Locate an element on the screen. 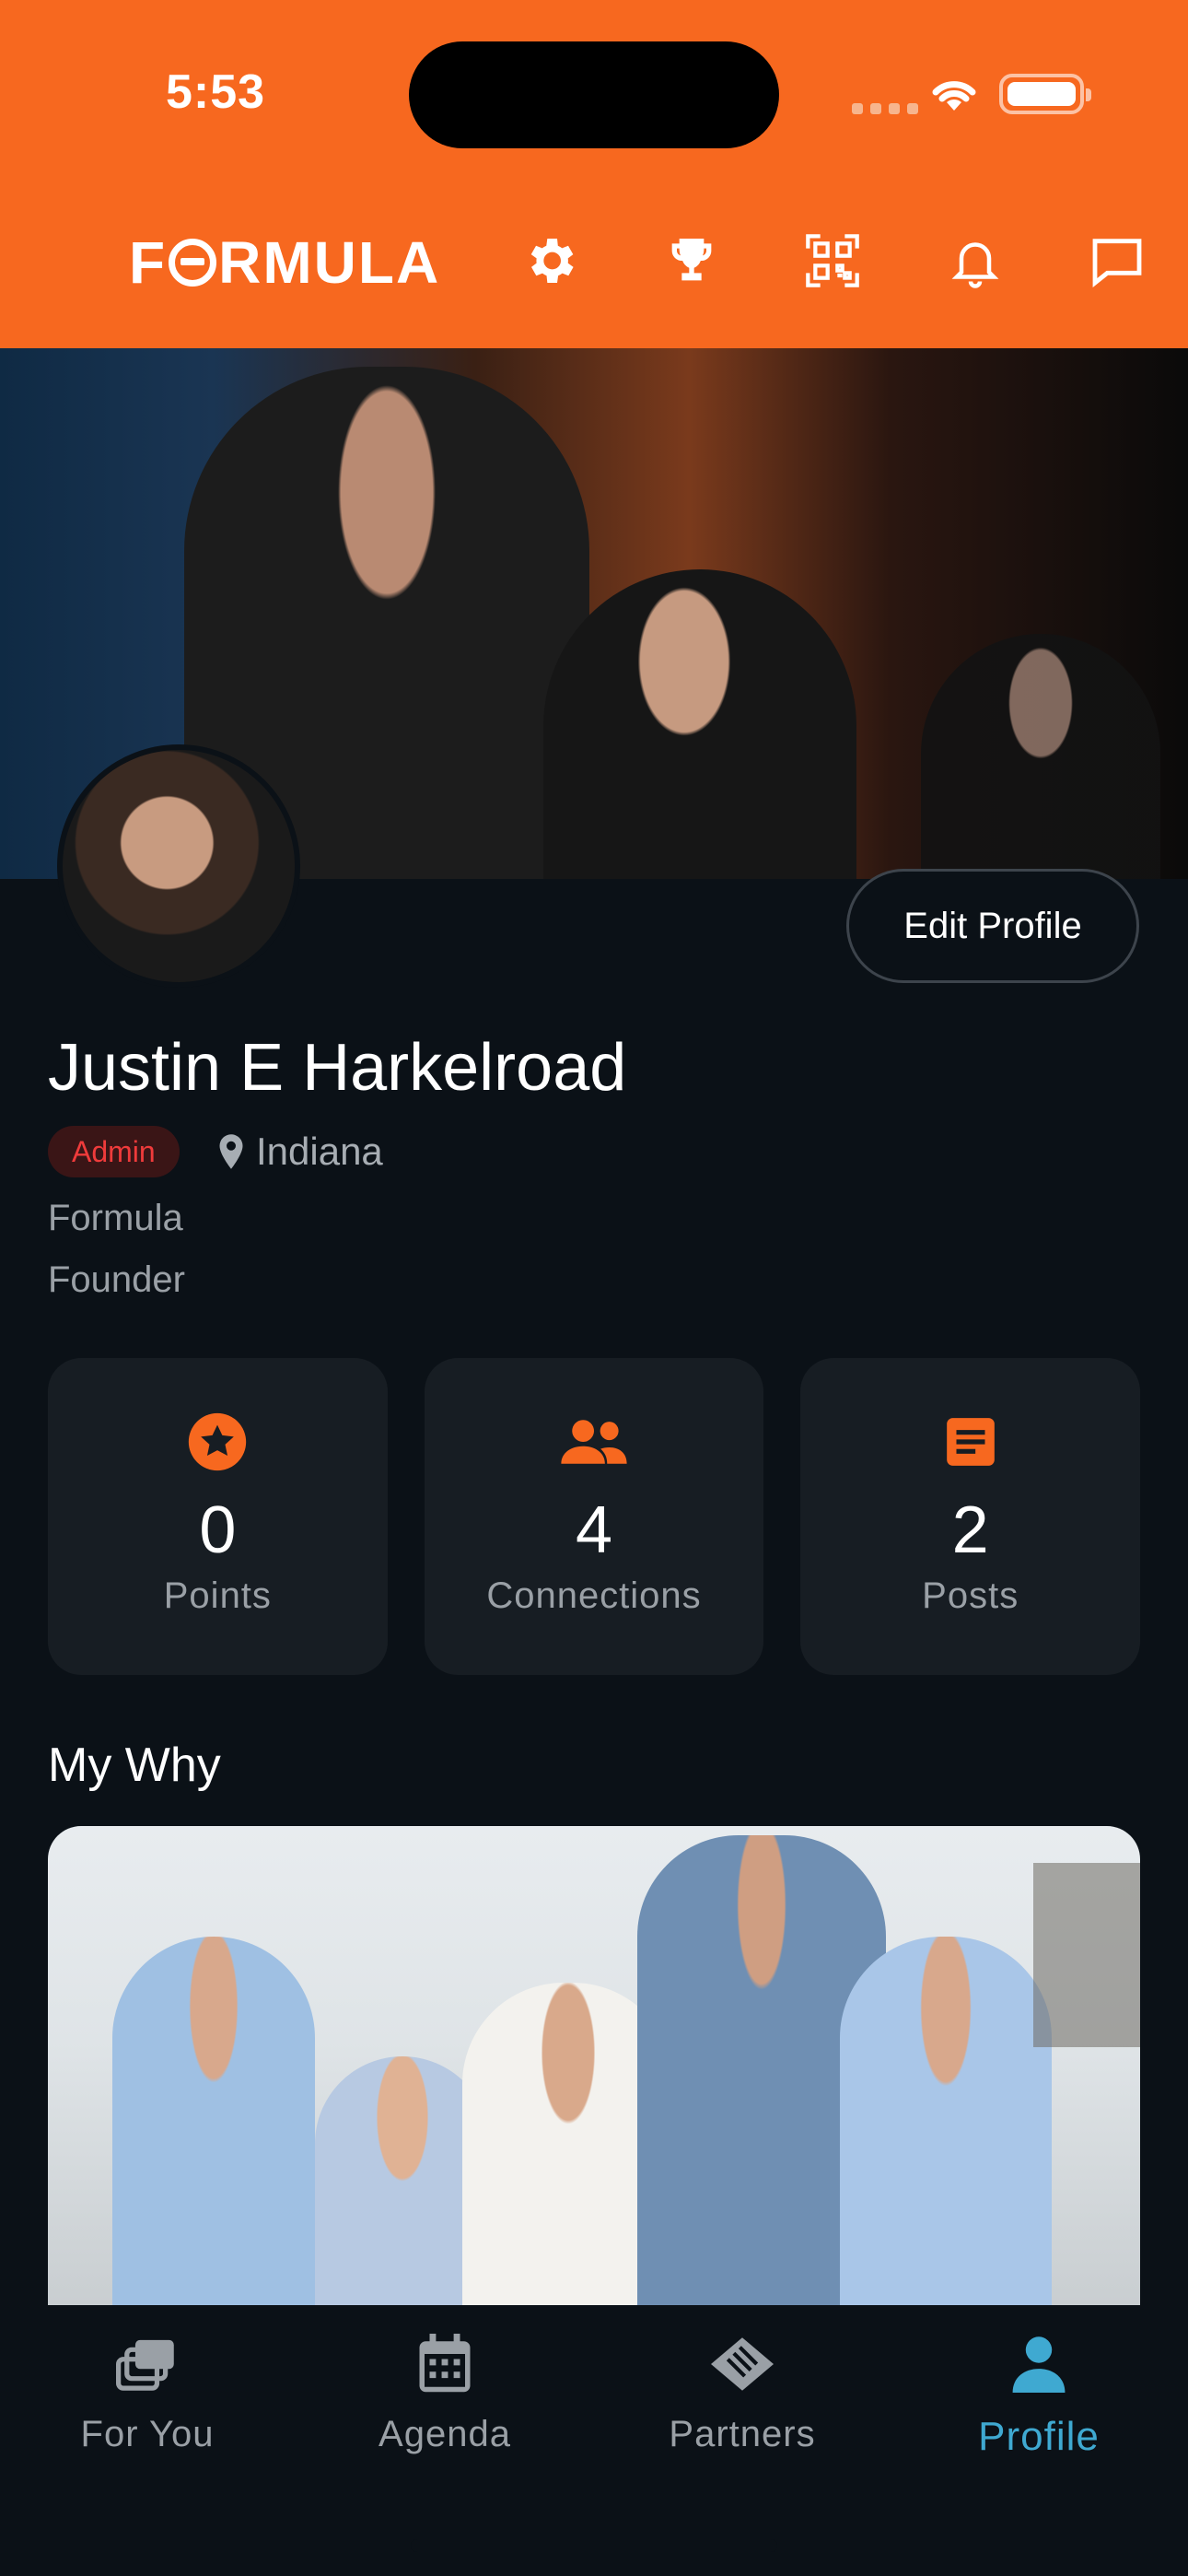 The height and width of the screenshot is (2576, 1188). stats-row: 0 Points 4 Connections 2 Posts is located at coordinates (594, 1516).